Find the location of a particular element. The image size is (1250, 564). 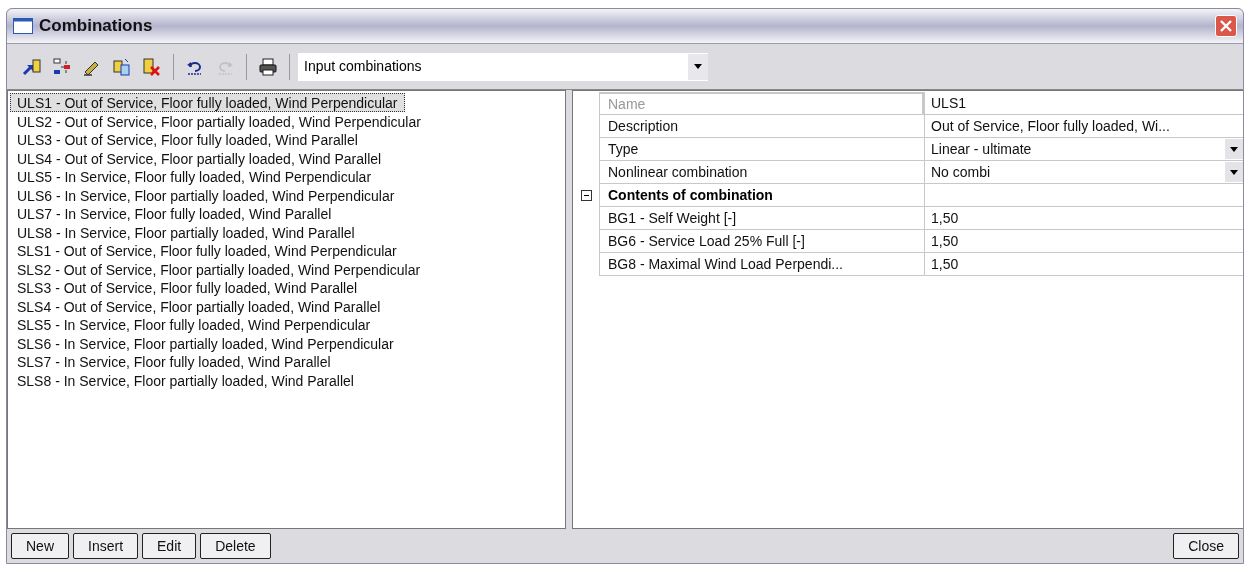

list-item: SLS3 - Out of Service, Floor fully loaded, Wind Parallel is located at coordinates (187, 287).